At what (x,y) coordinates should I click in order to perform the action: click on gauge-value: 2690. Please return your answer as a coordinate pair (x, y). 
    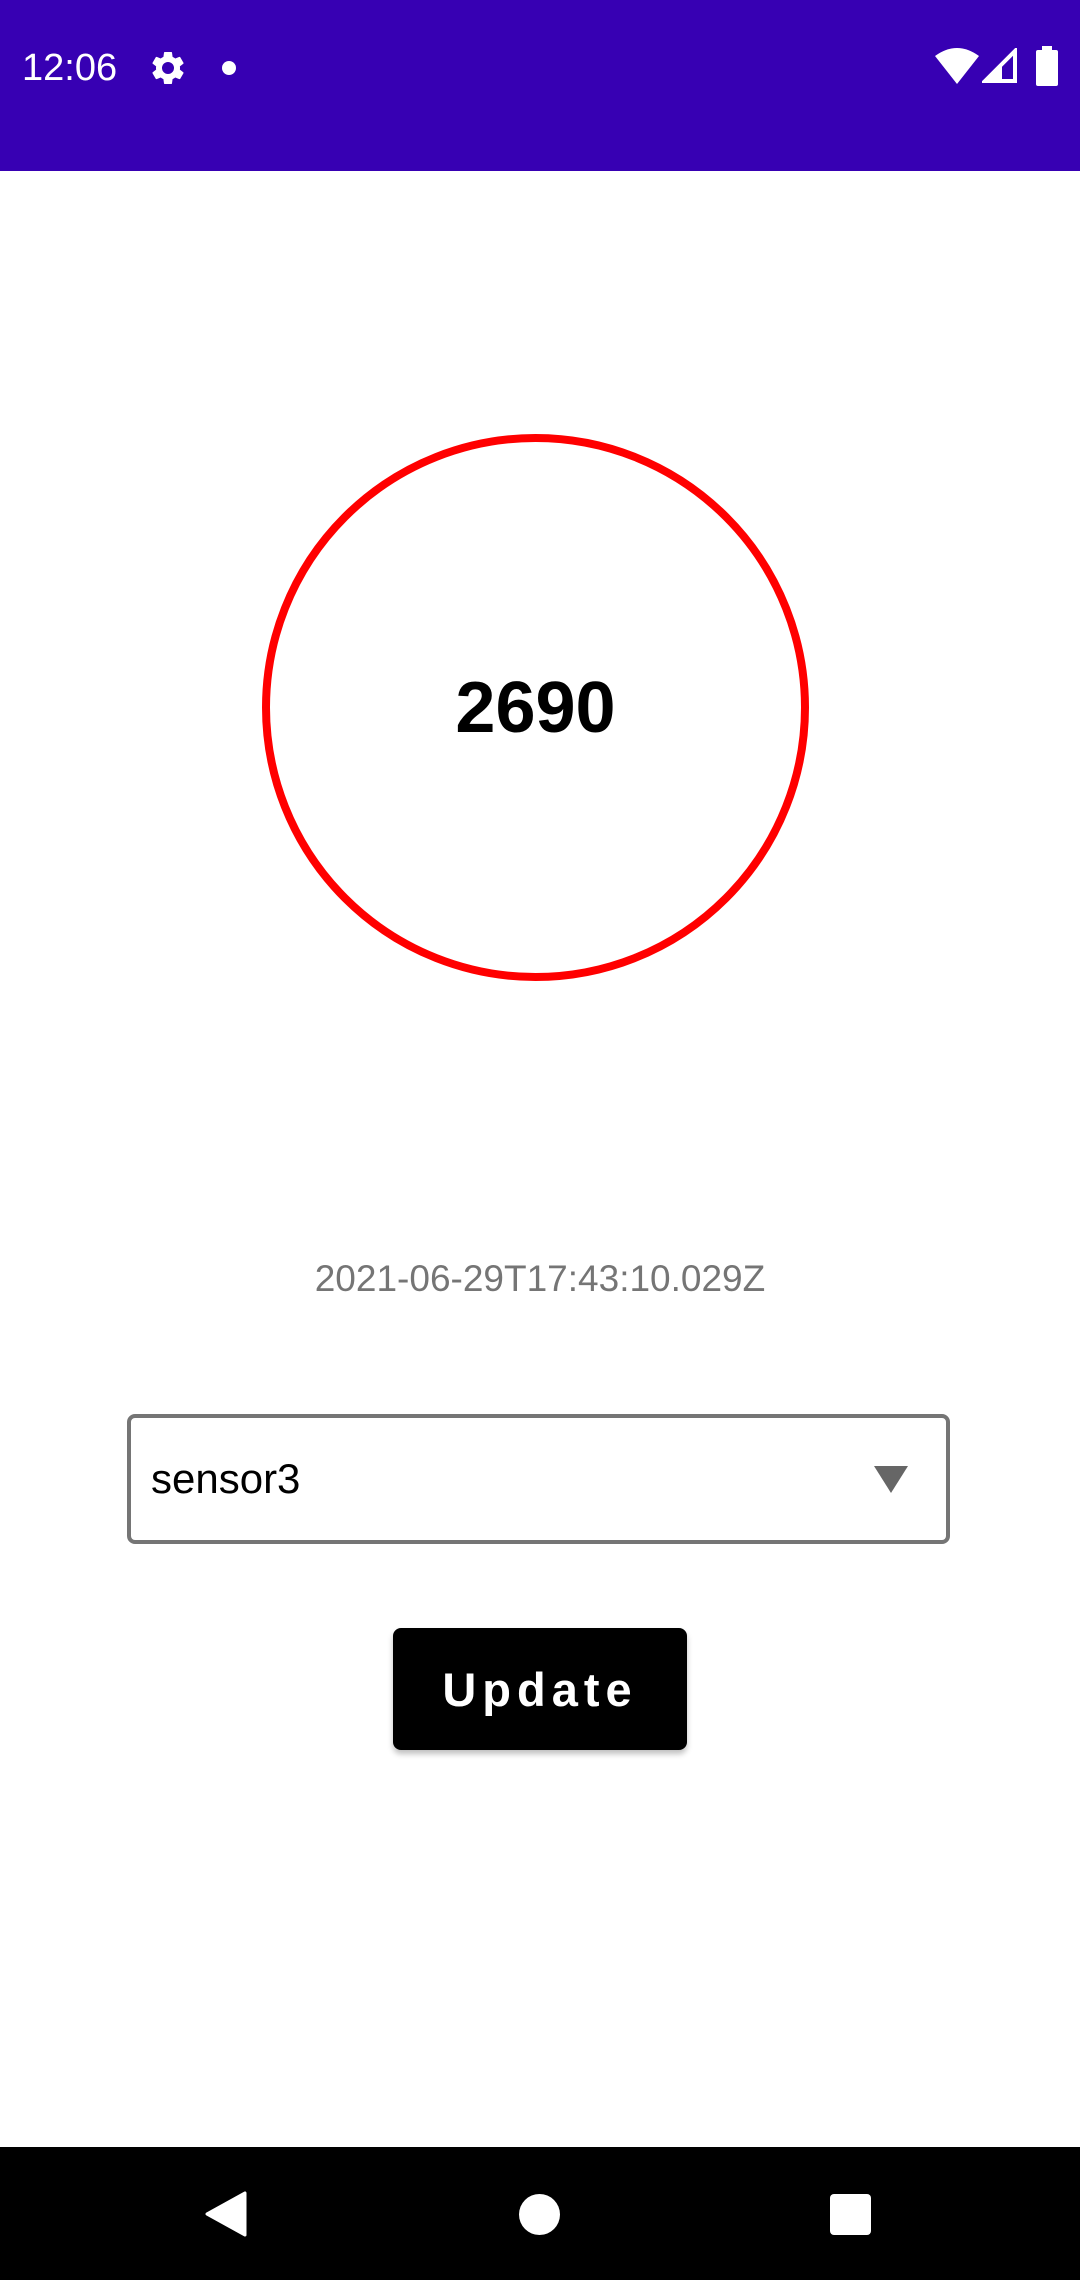
    Looking at the image, I should click on (535, 707).